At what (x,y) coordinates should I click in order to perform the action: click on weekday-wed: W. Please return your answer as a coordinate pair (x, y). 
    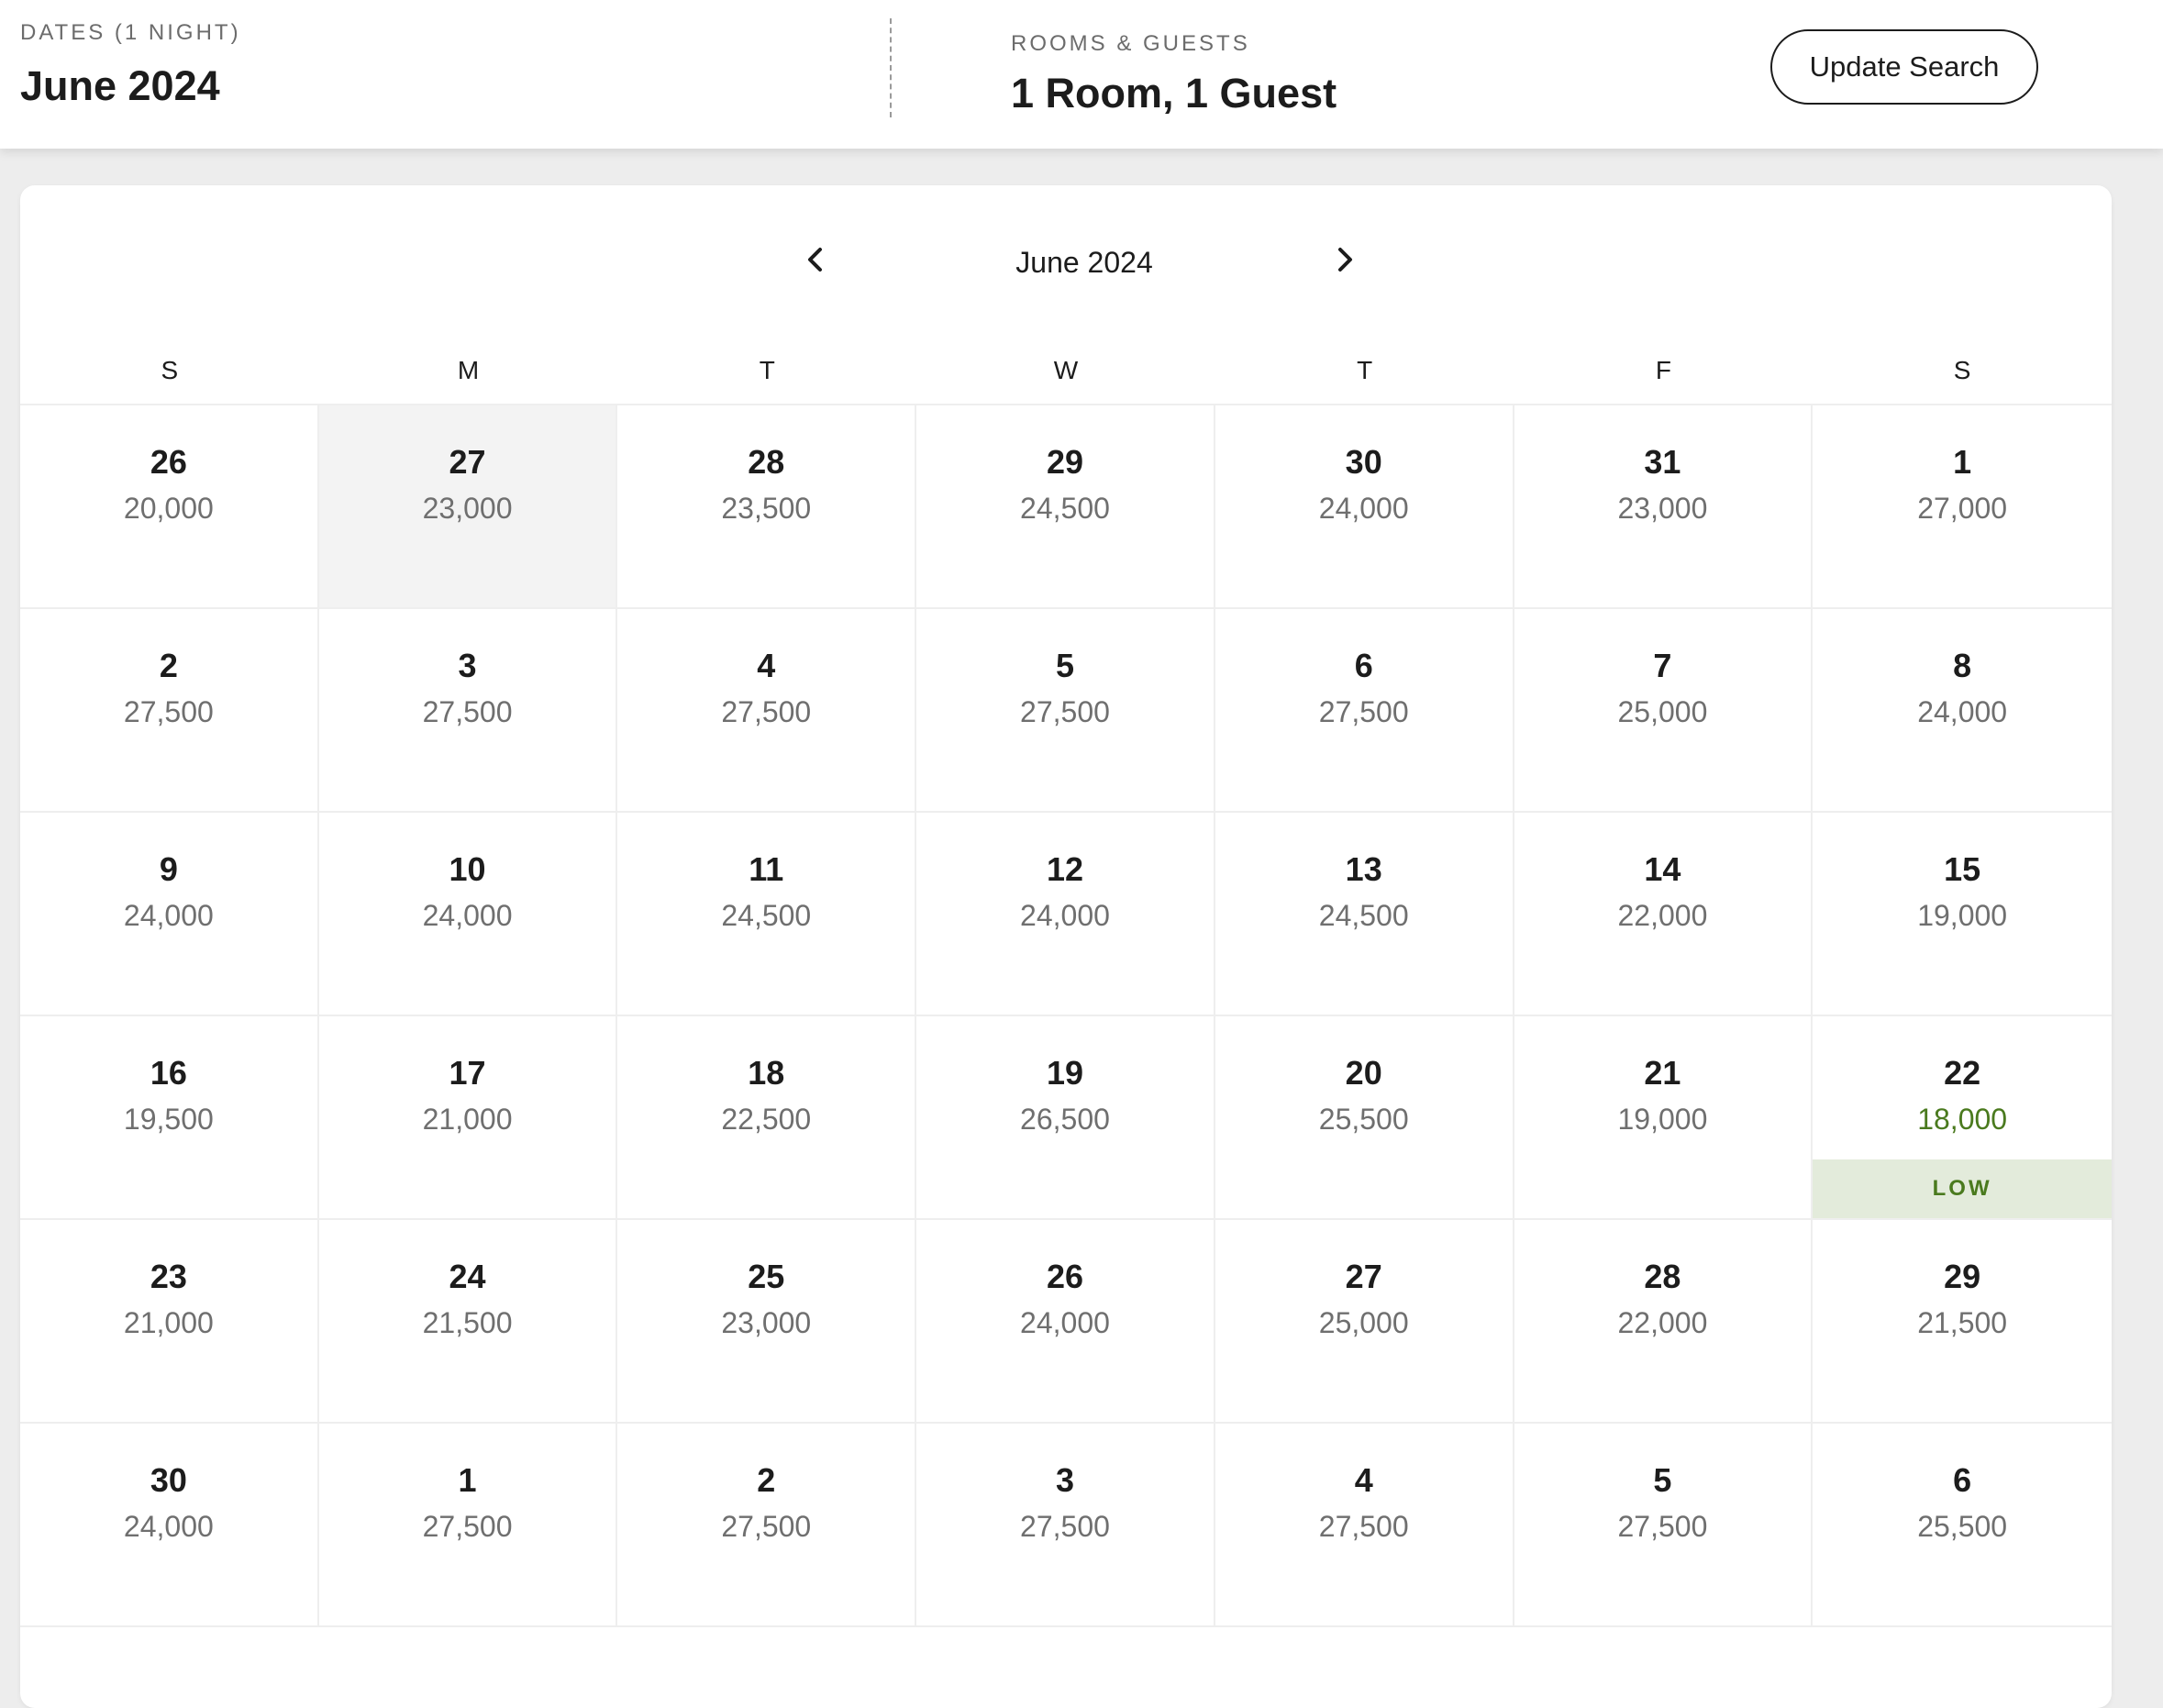
    Looking at the image, I should click on (1066, 370).